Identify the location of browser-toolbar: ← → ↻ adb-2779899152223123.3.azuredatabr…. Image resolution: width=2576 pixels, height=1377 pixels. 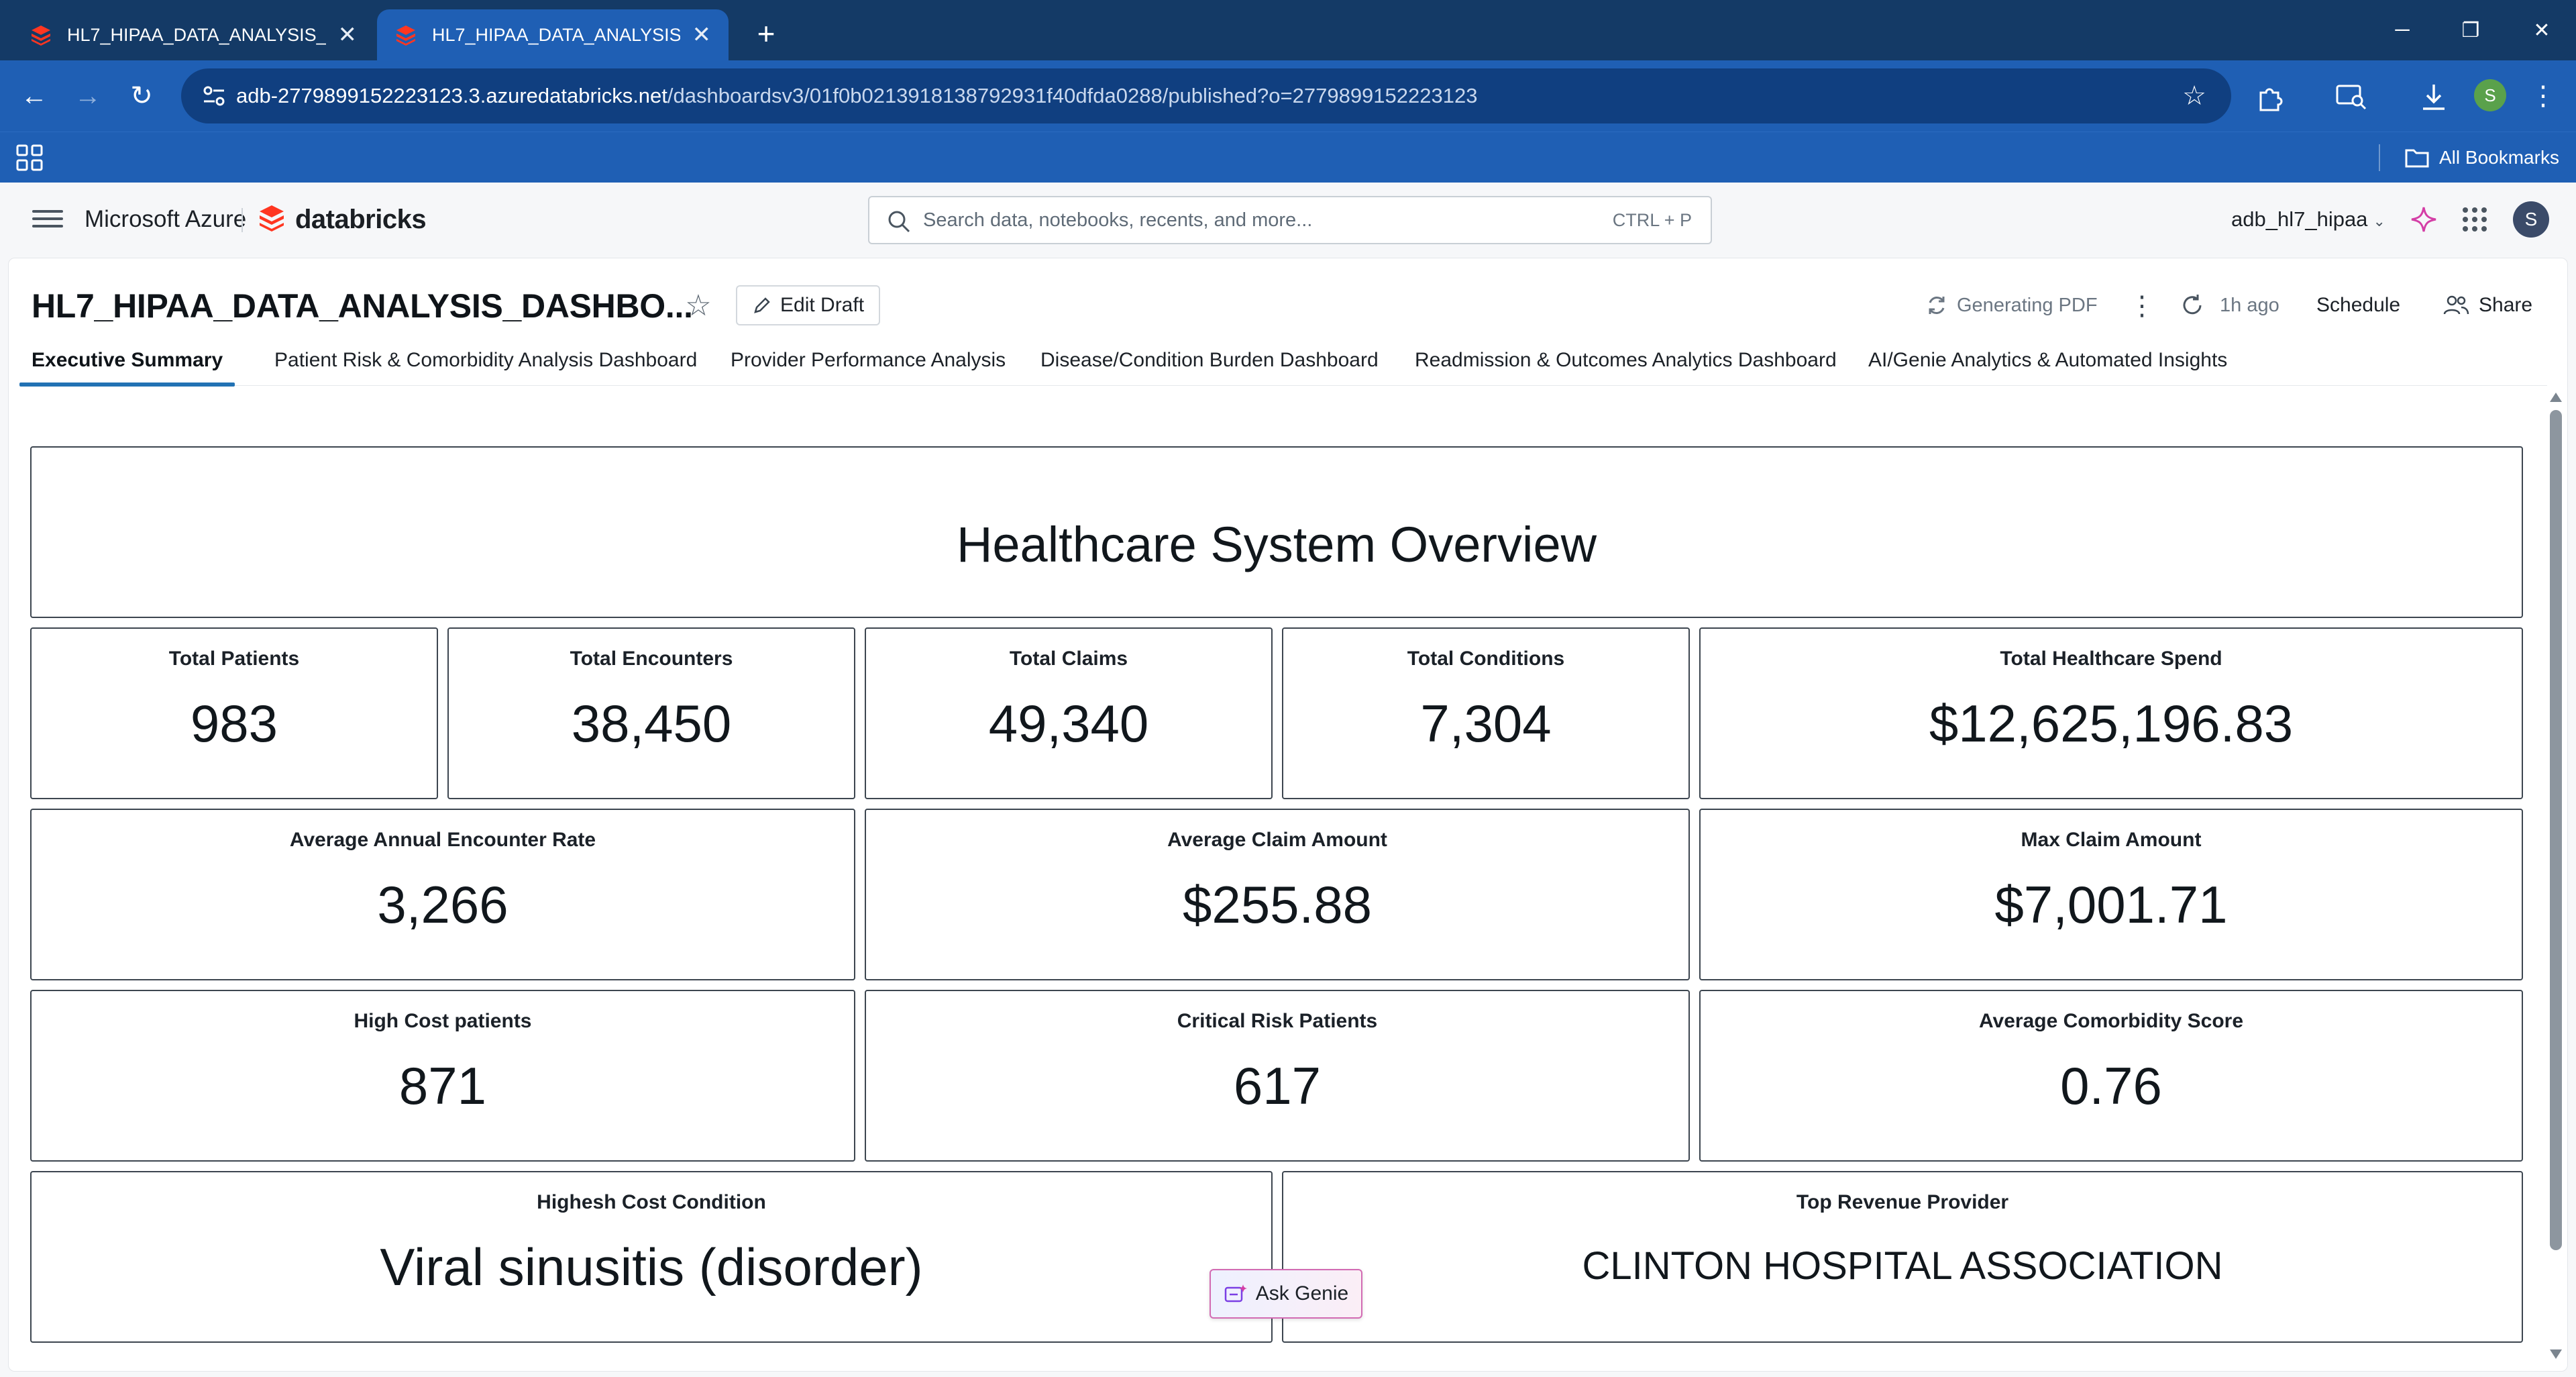
(1288, 96).